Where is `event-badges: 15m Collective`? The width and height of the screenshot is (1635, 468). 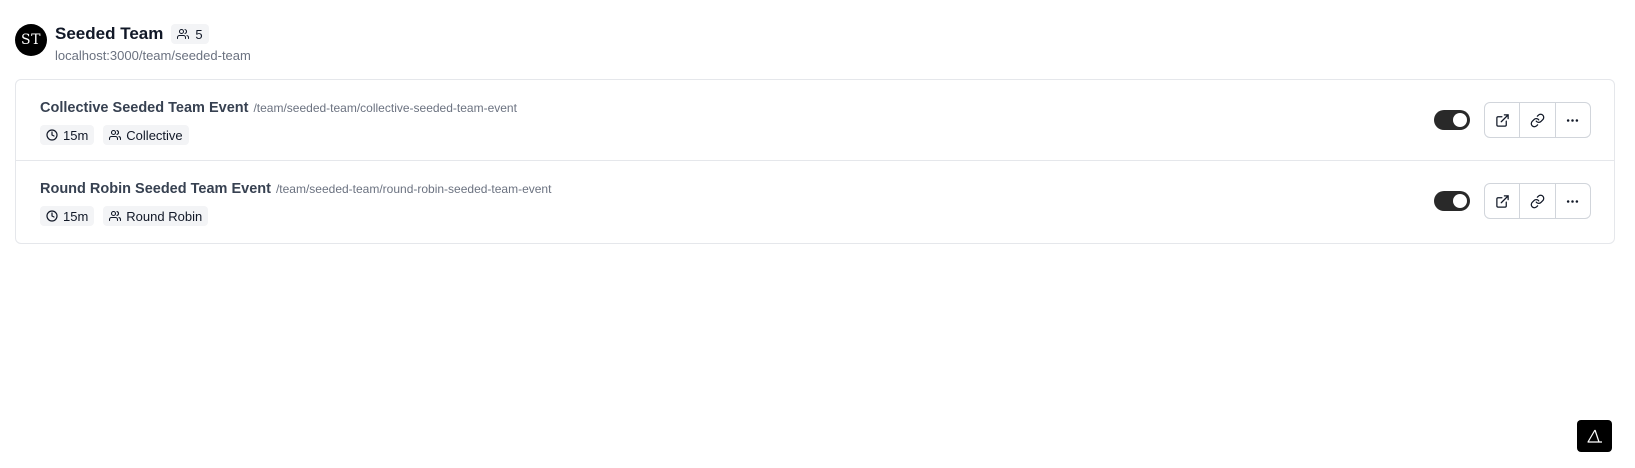
event-badges: 15m Collective is located at coordinates (114, 135).